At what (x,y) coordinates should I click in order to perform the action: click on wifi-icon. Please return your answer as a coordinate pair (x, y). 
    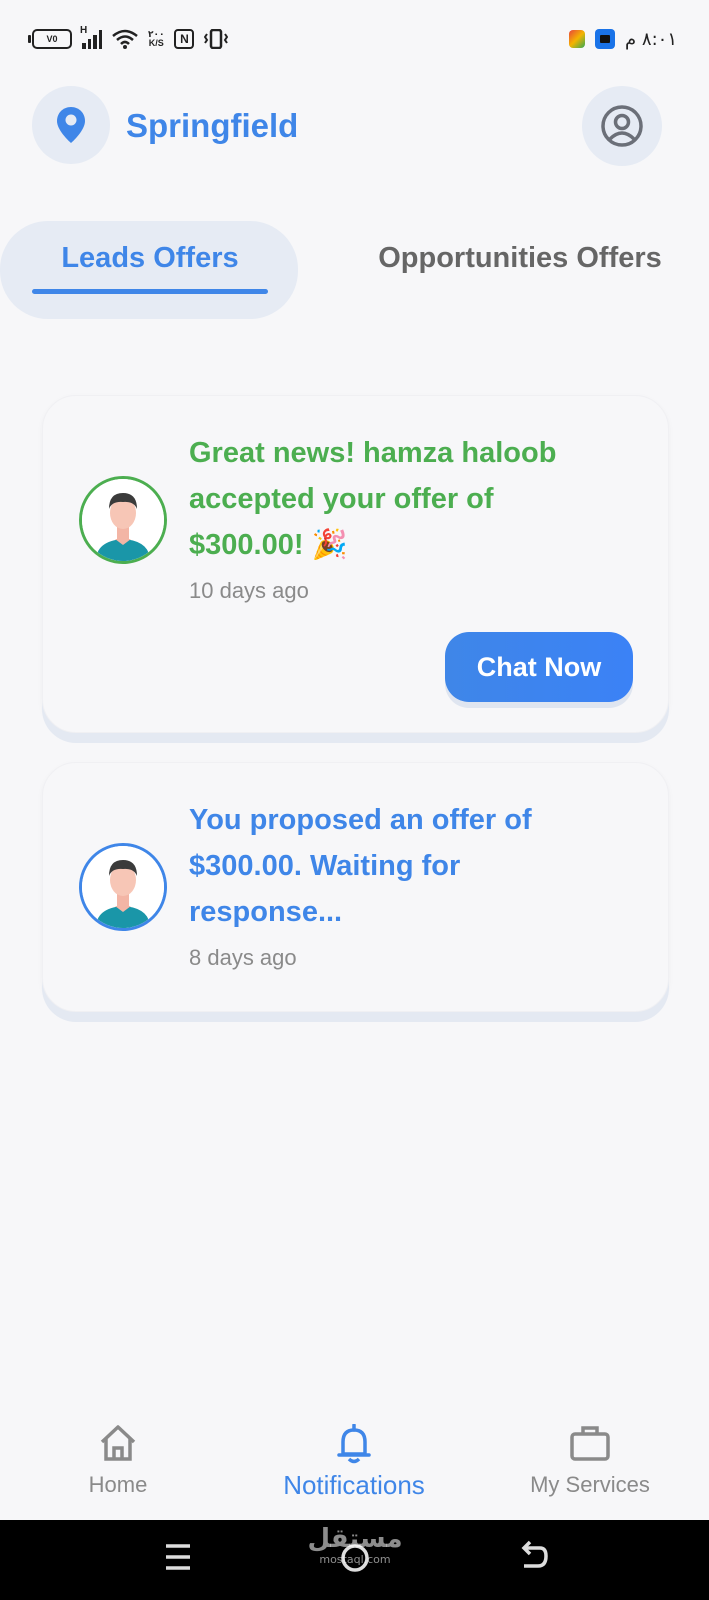
    Looking at the image, I should click on (125, 39).